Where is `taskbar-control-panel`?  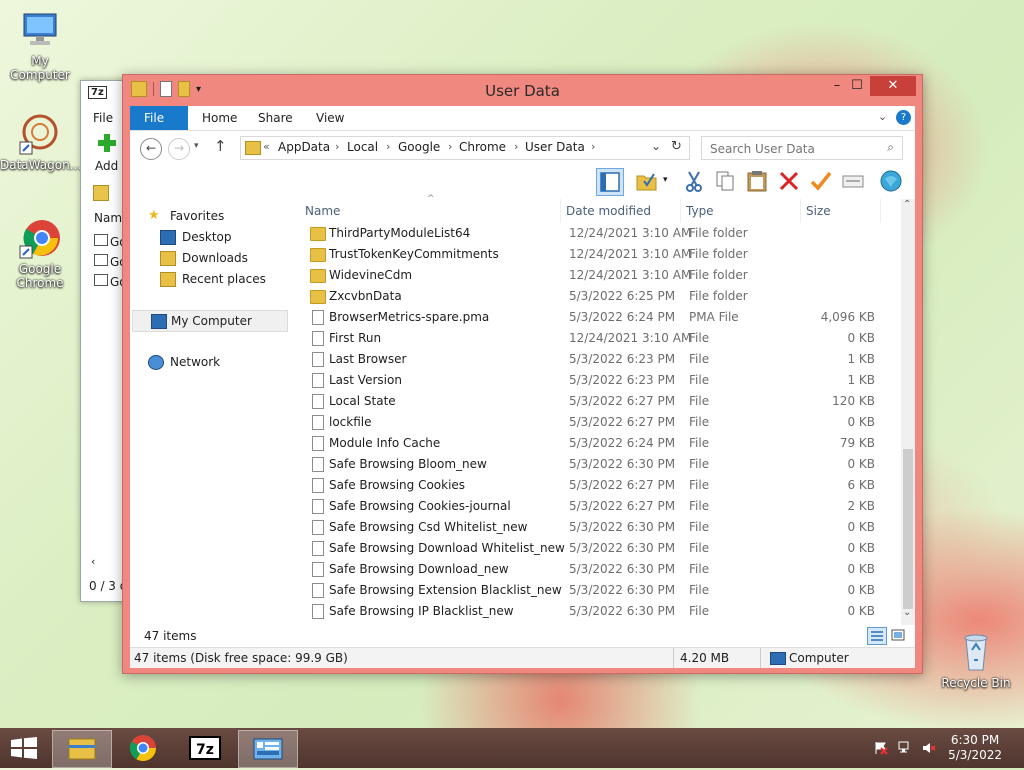
taskbar-control-panel is located at coordinates (268, 749).